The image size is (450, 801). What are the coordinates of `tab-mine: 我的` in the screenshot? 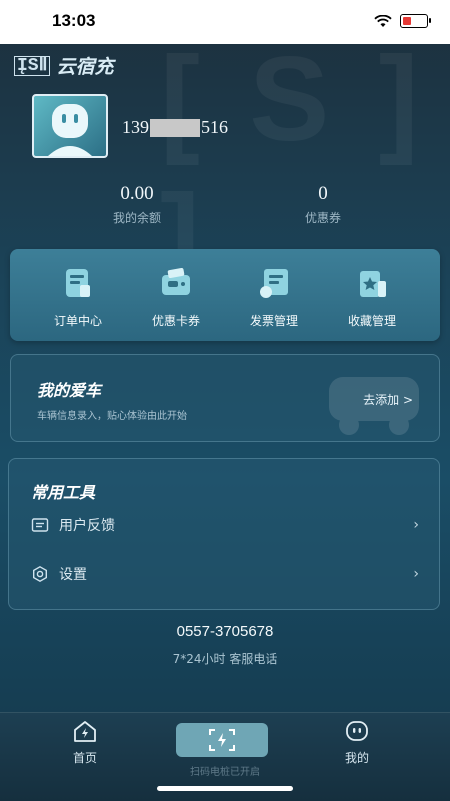 It's located at (357, 742).